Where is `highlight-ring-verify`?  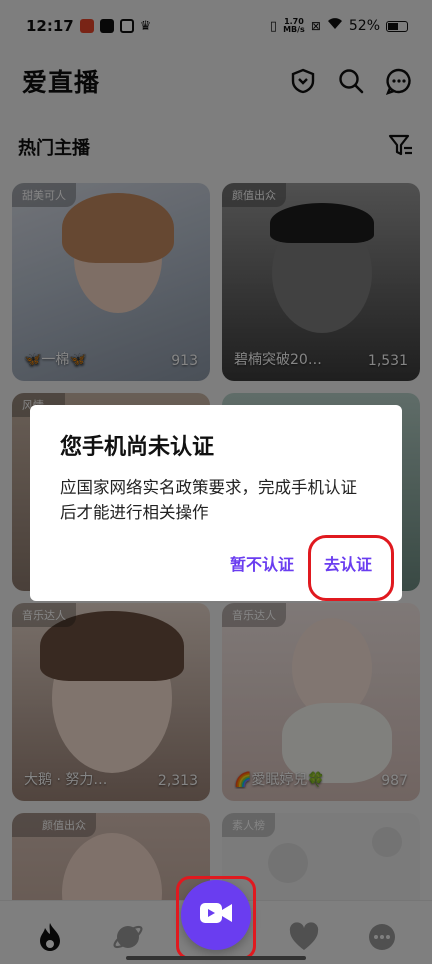 highlight-ring-verify is located at coordinates (351, 568).